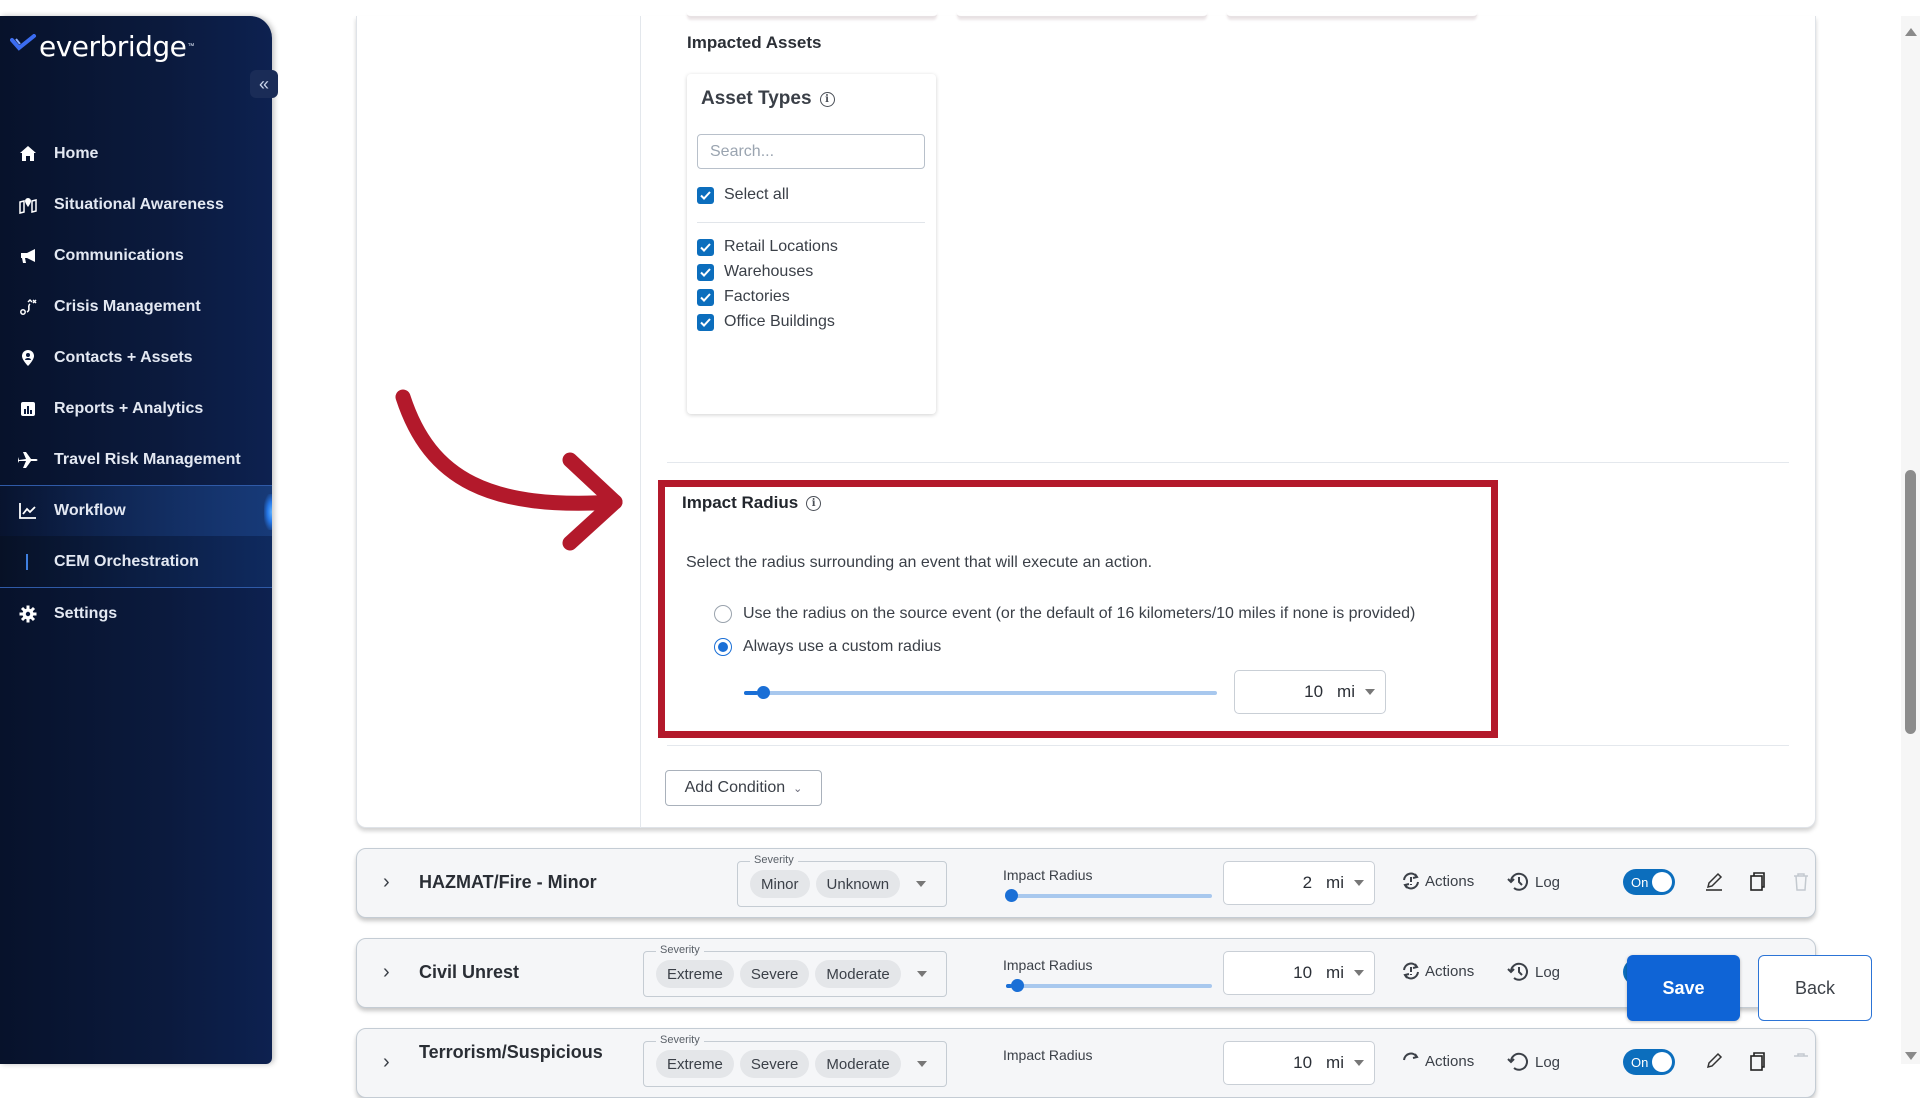 The width and height of the screenshot is (1920, 1098). Describe the element at coordinates (28, 307) in the screenshot. I see `crisis-icon` at that location.